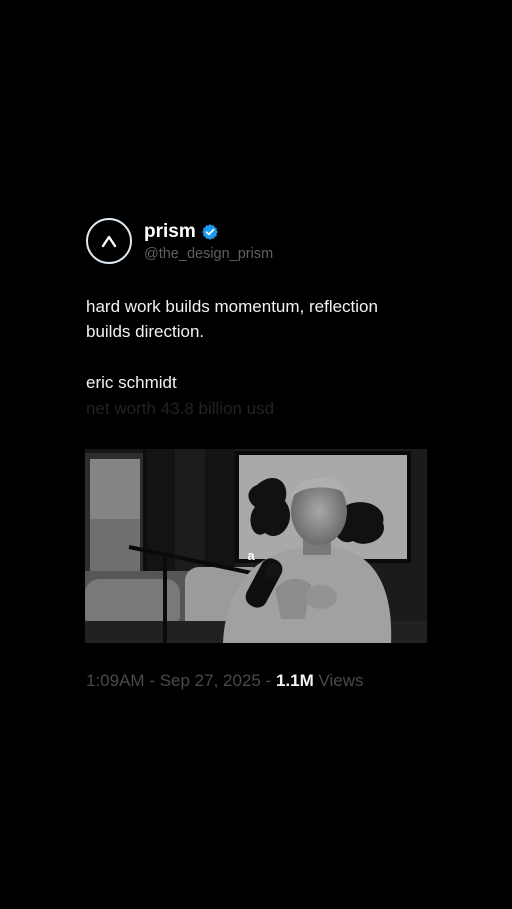  What do you see at coordinates (210, 680) in the screenshot?
I see `post-date: Sep 27, 2025` at bounding box center [210, 680].